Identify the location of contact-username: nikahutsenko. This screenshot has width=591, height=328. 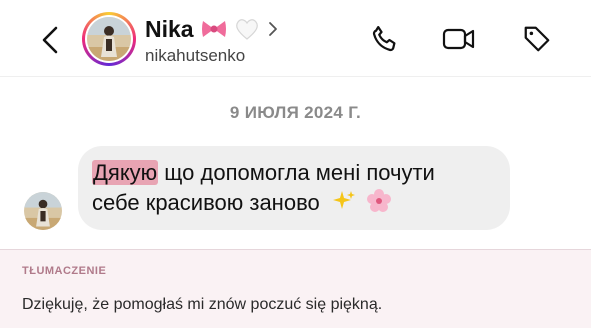
(195, 55).